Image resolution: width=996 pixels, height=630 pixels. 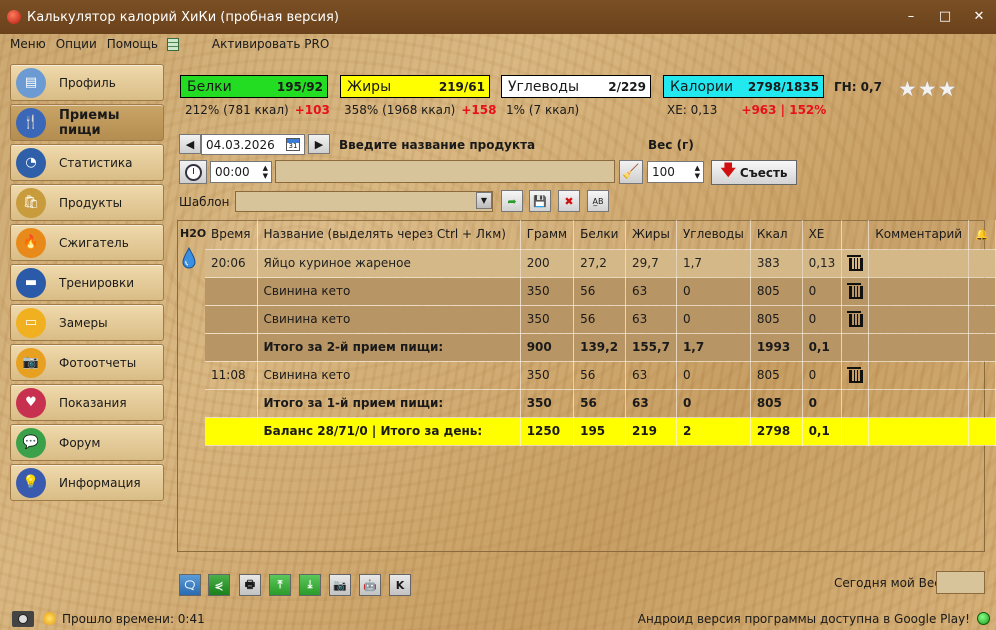 I want to click on column-header: ХЕ, so click(x=822, y=235).